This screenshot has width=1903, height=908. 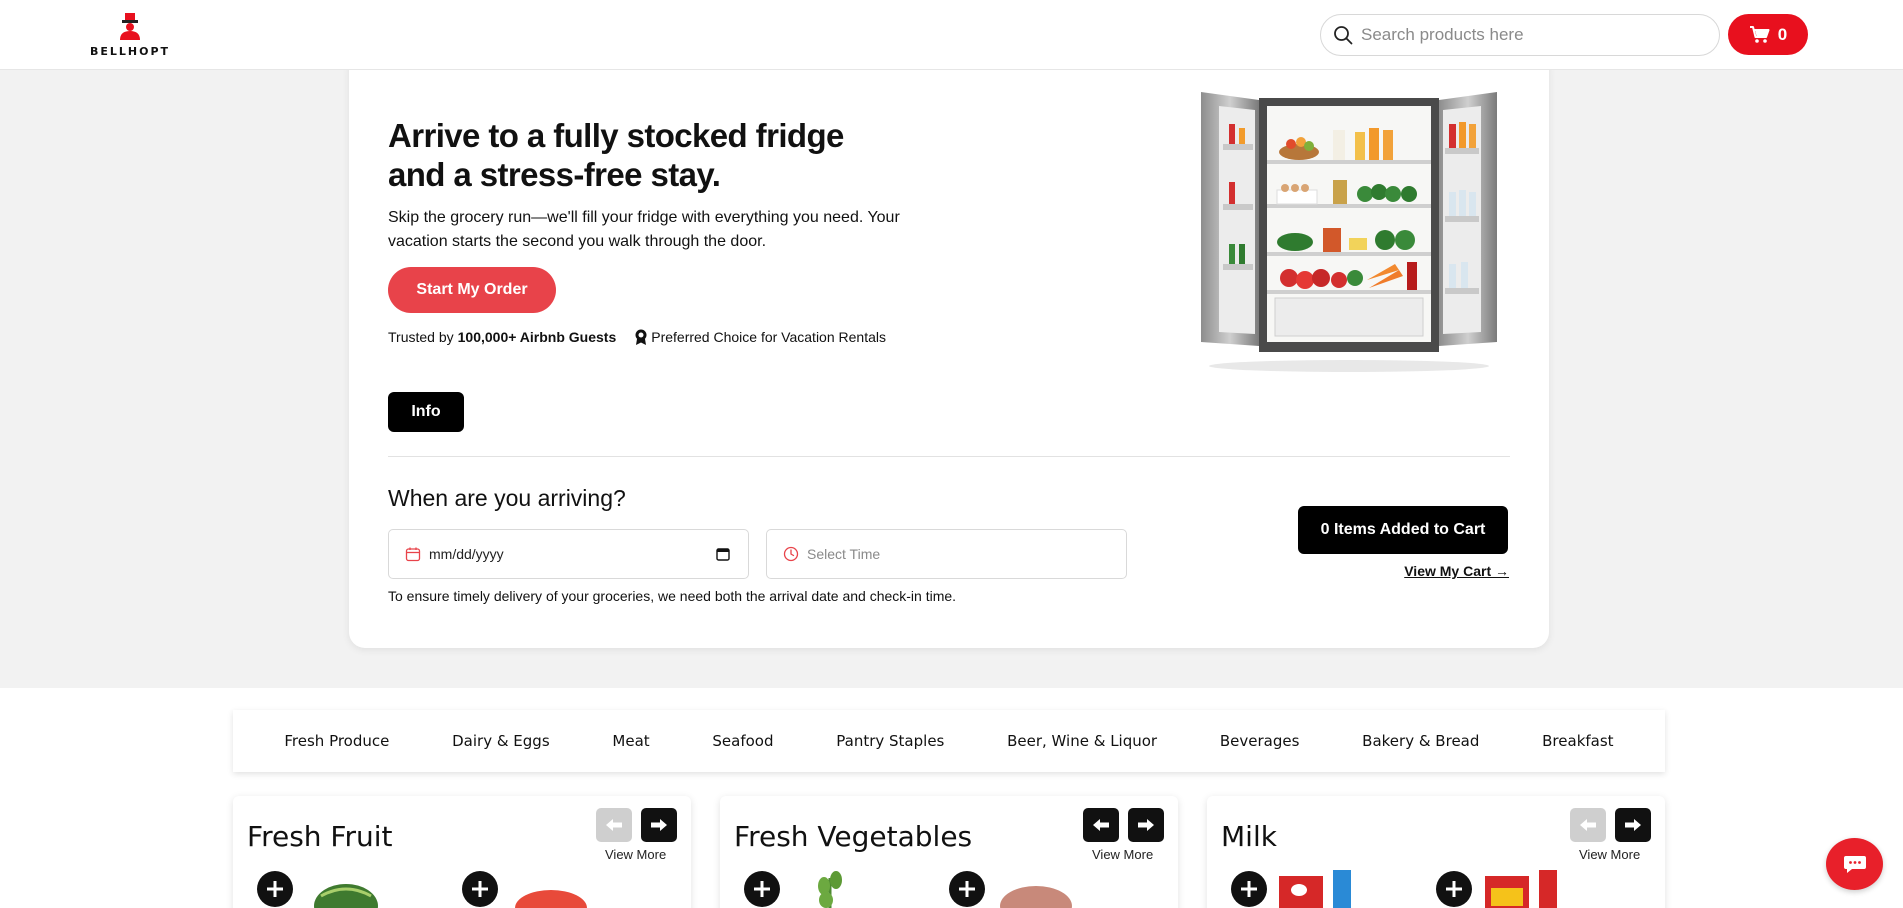 What do you see at coordinates (466, 554) in the screenshot?
I see `date-value: mm/dd/yyyy` at bounding box center [466, 554].